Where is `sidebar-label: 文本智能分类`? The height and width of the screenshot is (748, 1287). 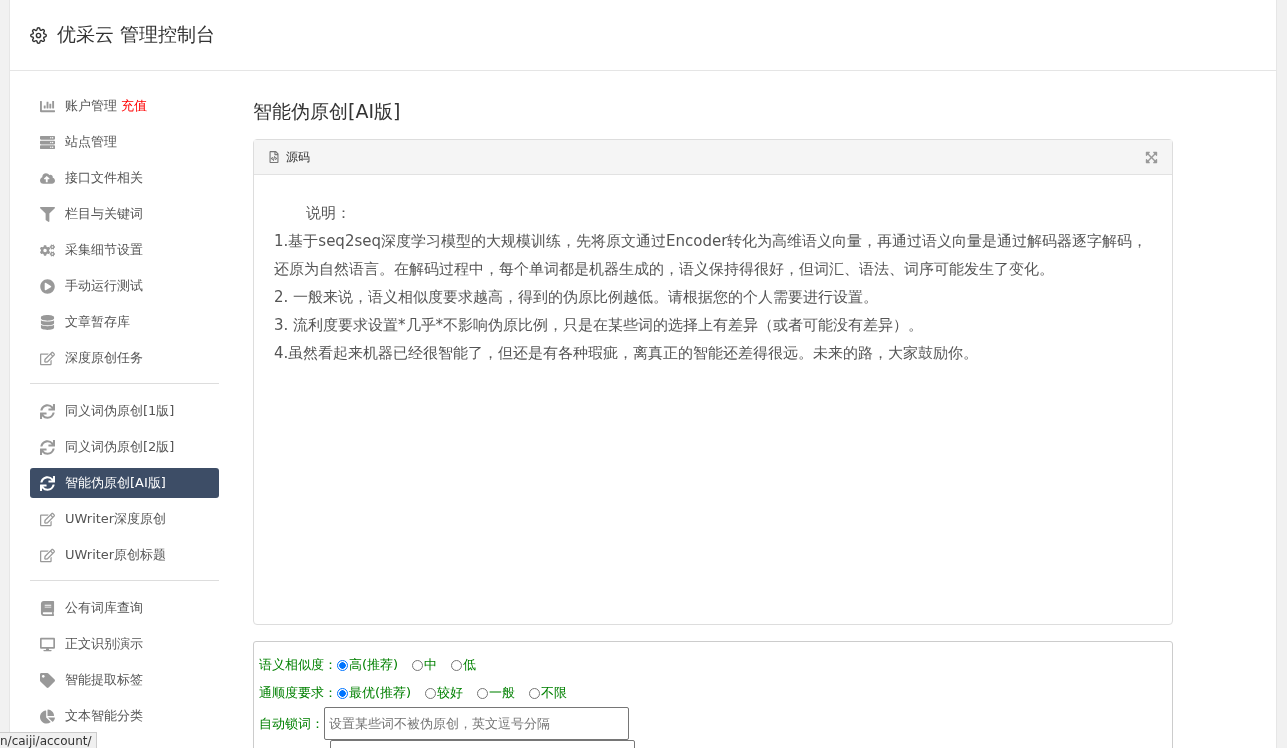
sidebar-label: 文本智能分类 is located at coordinates (104, 716).